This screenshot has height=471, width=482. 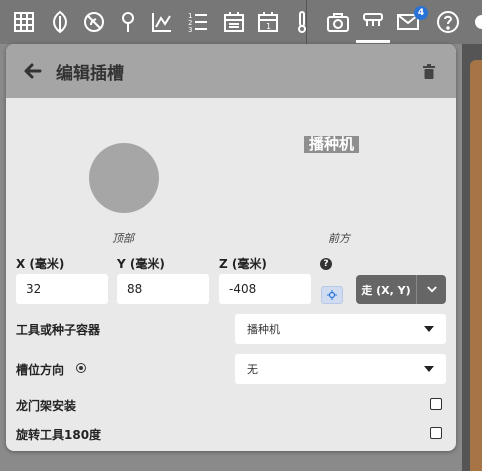 I want to click on top-view-caption: 顶部, so click(x=123, y=238).